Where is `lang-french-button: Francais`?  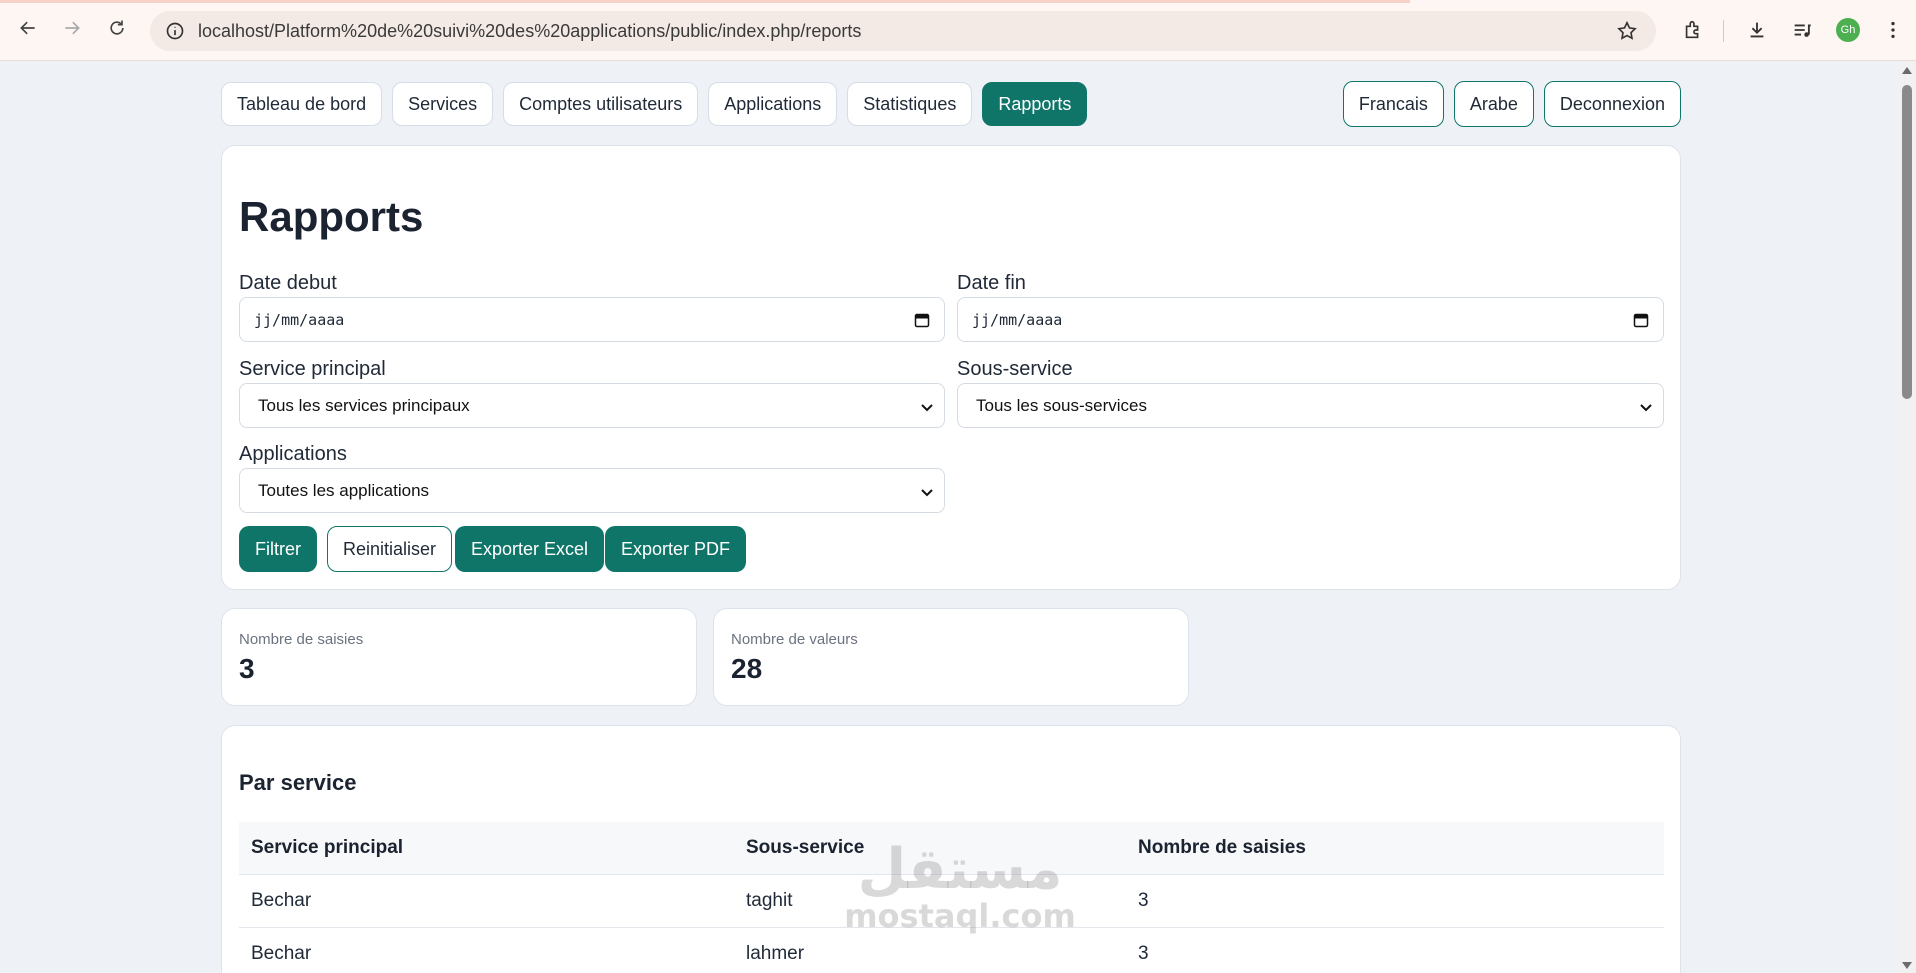
lang-french-button: Francais is located at coordinates (1393, 104).